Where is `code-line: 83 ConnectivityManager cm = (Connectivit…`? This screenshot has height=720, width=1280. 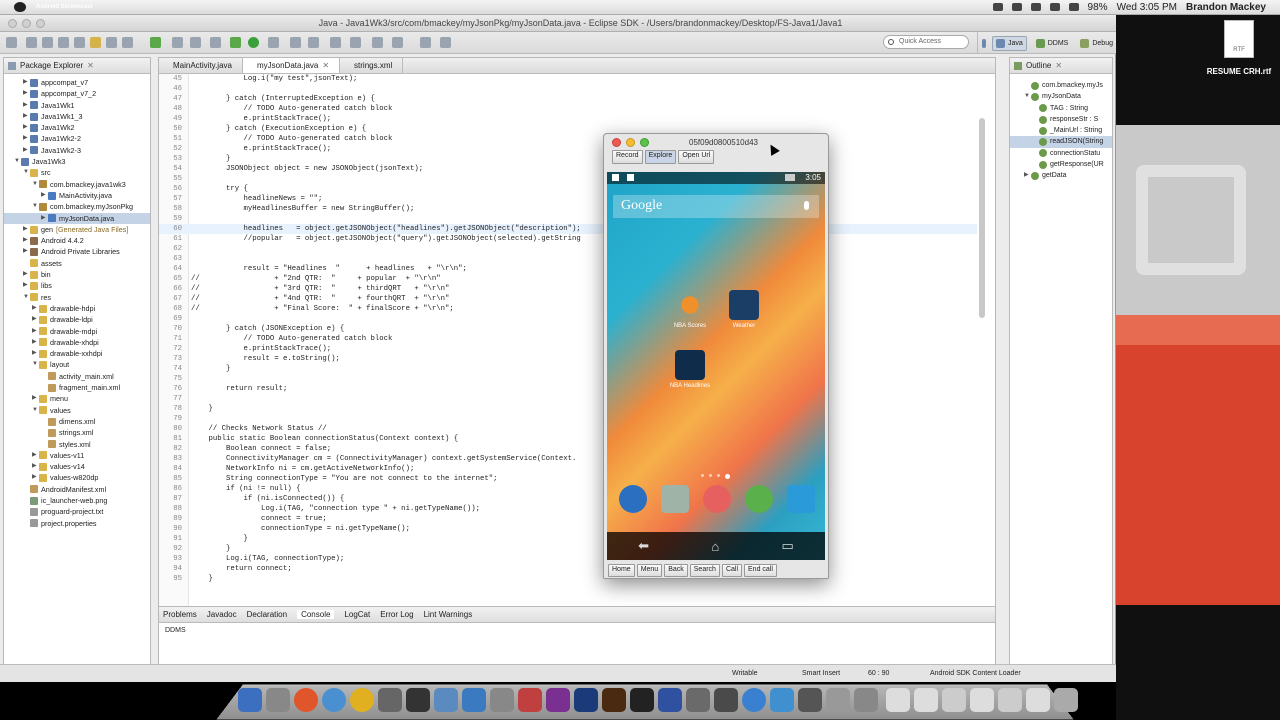 code-line: 83 ConnectivityManager cm = (Connectivit… is located at coordinates (367, 459).